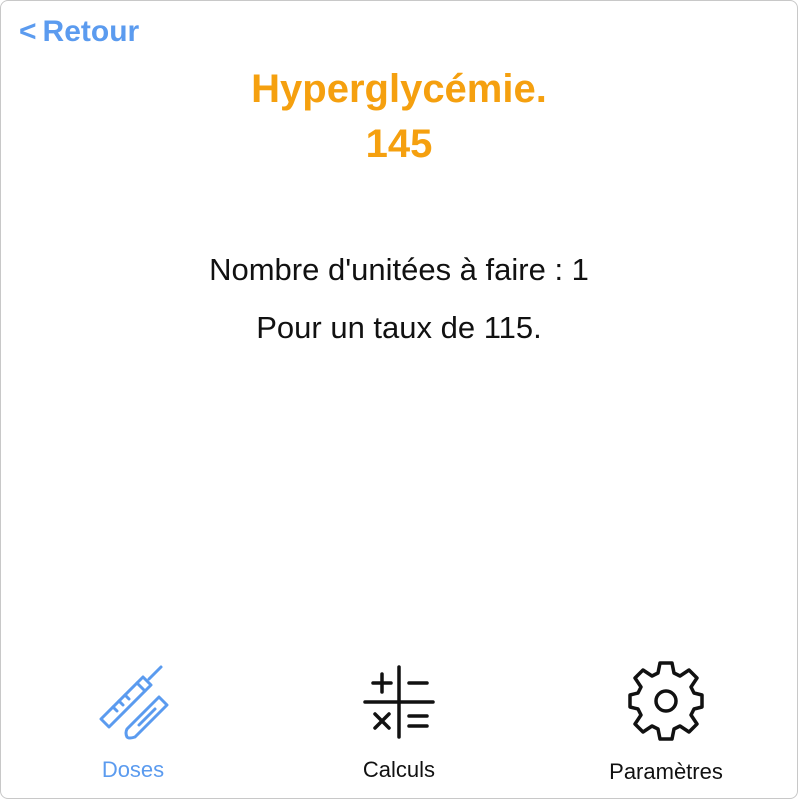 The width and height of the screenshot is (798, 799). What do you see at coordinates (399, 269) in the screenshot?
I see `units-to-inject-text: Nombre d'unitées à faire : 1` at bounding box center [399, 269].